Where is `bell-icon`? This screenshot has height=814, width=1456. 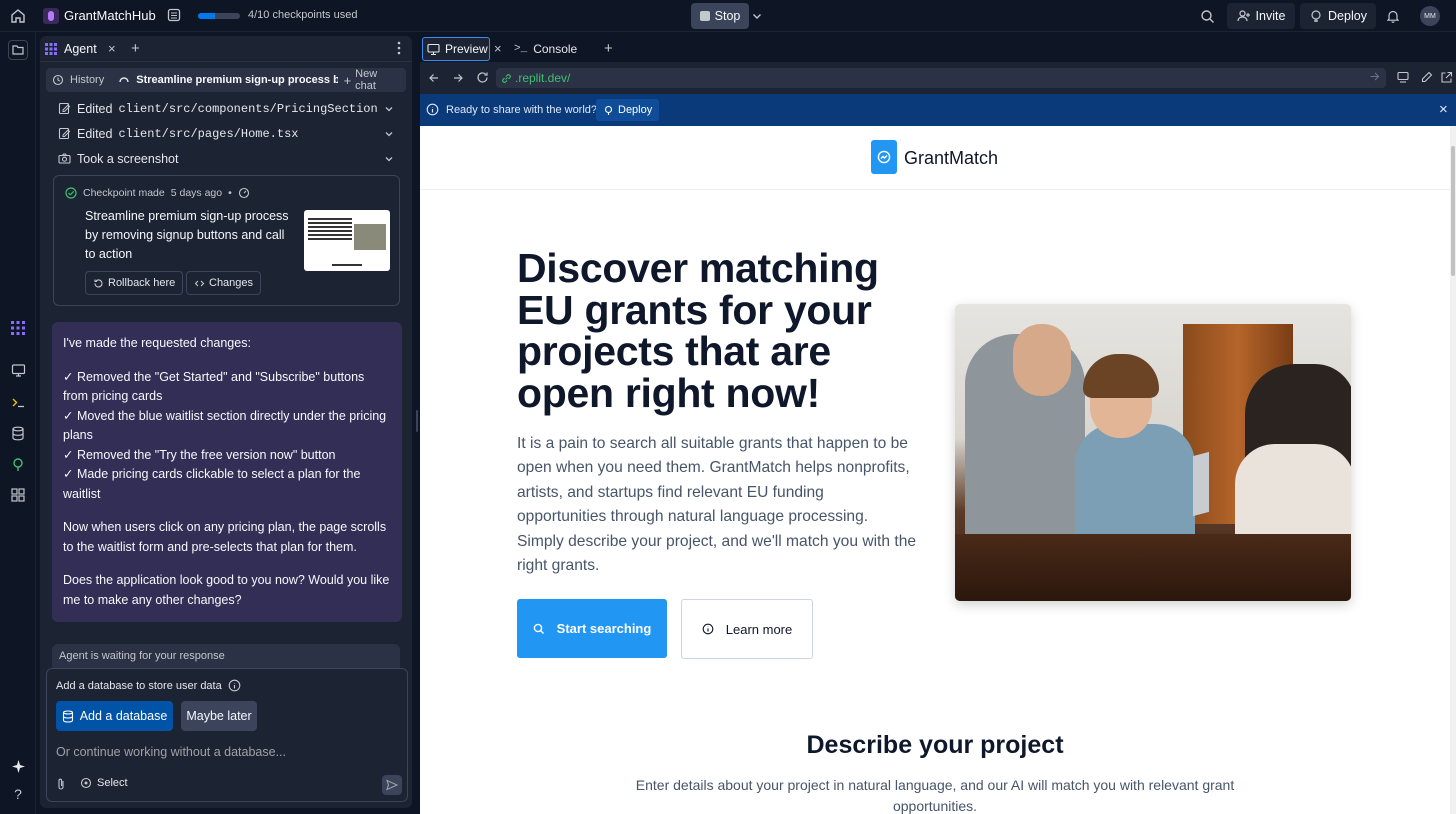
bell-icon is located at coordinates (1393, 16).